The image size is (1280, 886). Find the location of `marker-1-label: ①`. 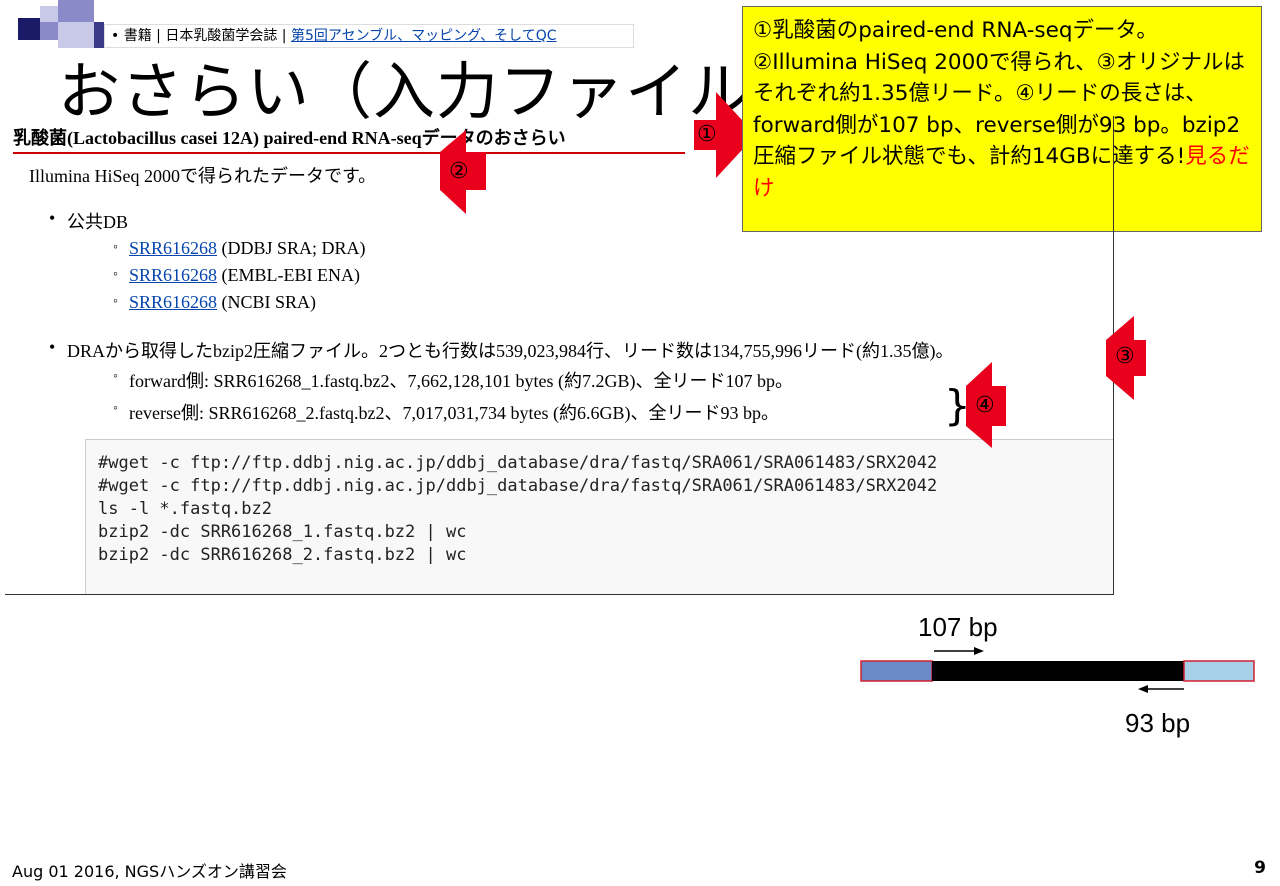

marker-1-label: ① is located at coordinates (707, 134).